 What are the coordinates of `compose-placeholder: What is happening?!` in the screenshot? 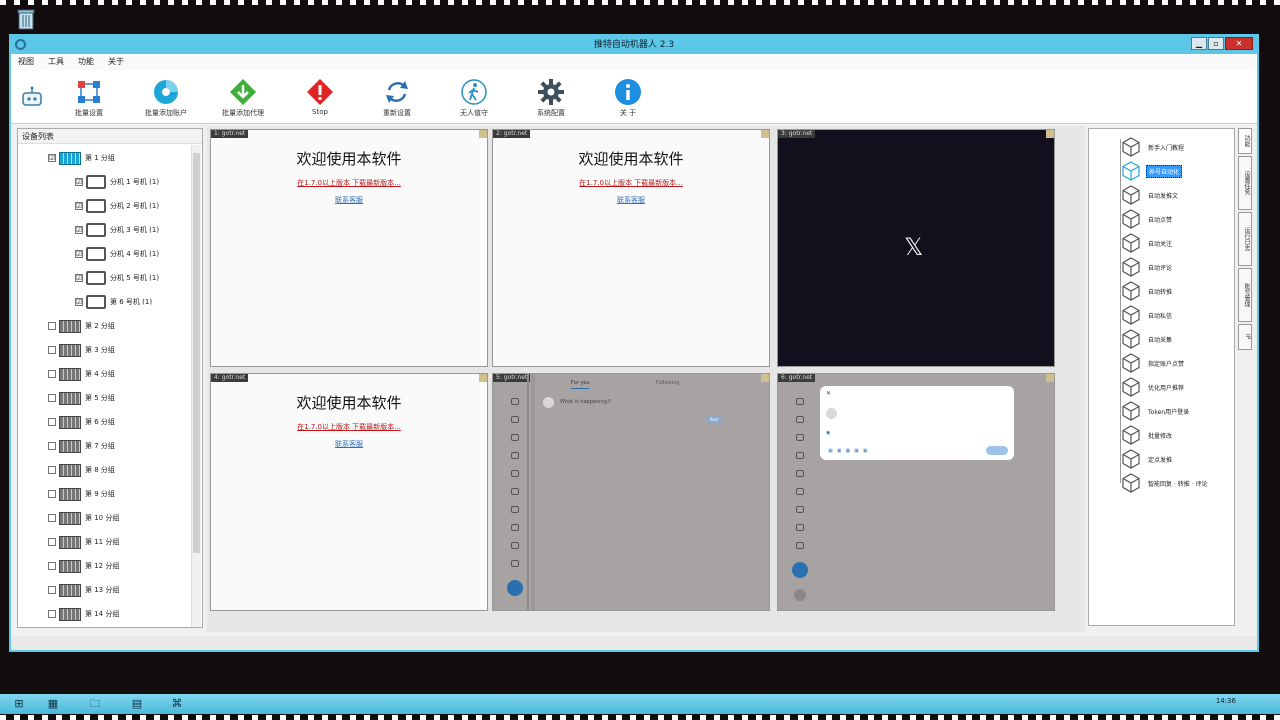 It's located at (586, 402).